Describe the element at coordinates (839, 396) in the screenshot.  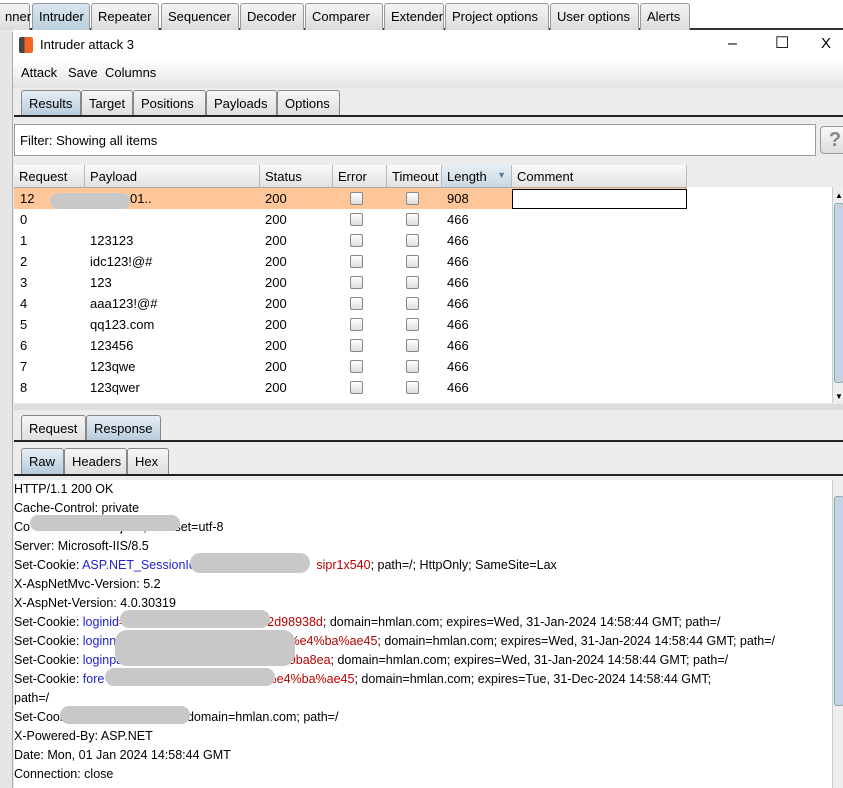
I see `scroll-down-icon: ▼` at that location.